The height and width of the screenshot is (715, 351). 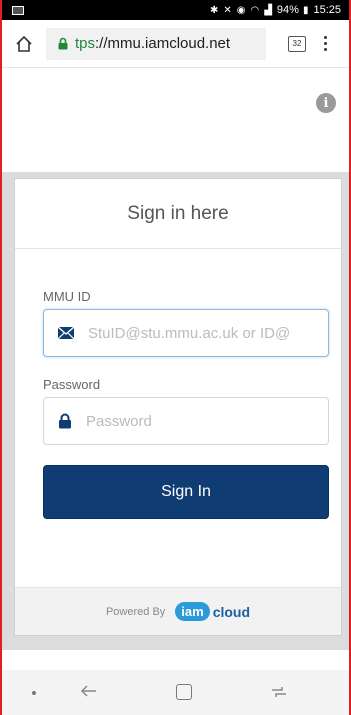 I want to click on home-icon, so click(x=24, y=43).